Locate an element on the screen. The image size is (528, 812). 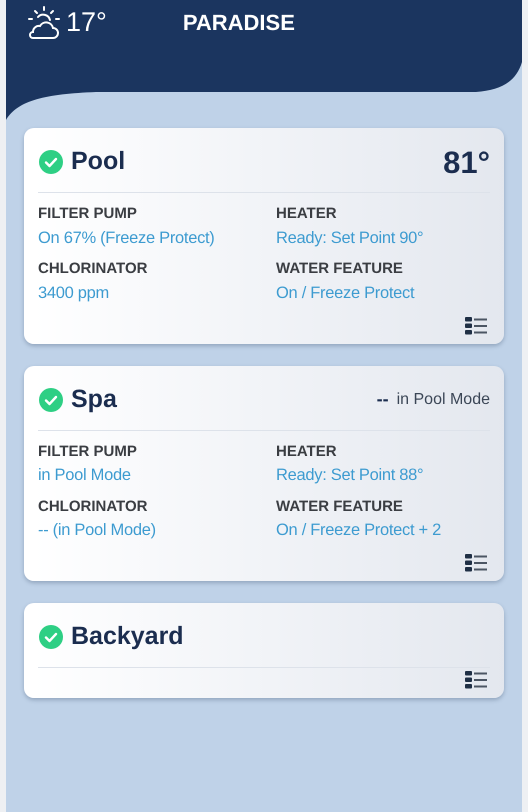
body-title: Pool is located at coordinates (98, 162).